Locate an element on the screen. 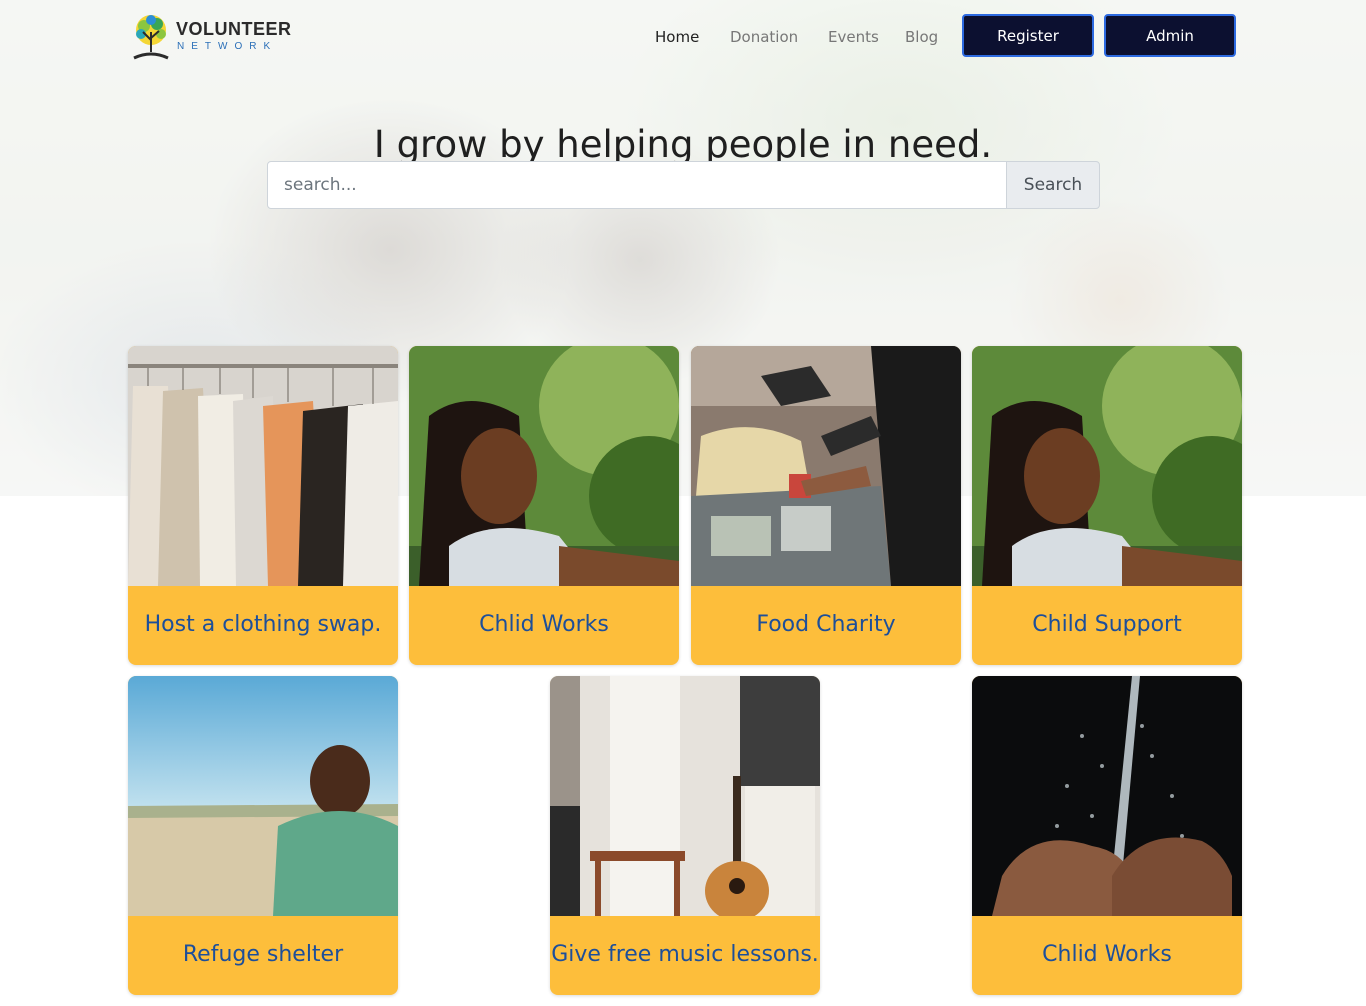 The image size is (1366, 1006). nav-events-link: Events is located at coordinates (853, 37).